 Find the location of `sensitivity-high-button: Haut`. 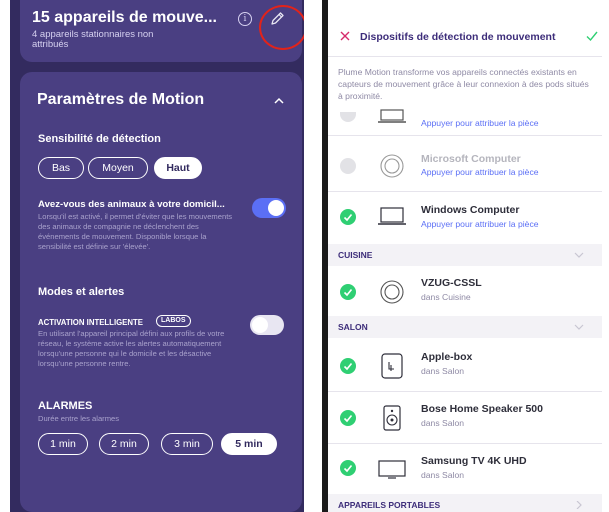

sensitivity-high-button: Haut is located at coordinates (178, 168).